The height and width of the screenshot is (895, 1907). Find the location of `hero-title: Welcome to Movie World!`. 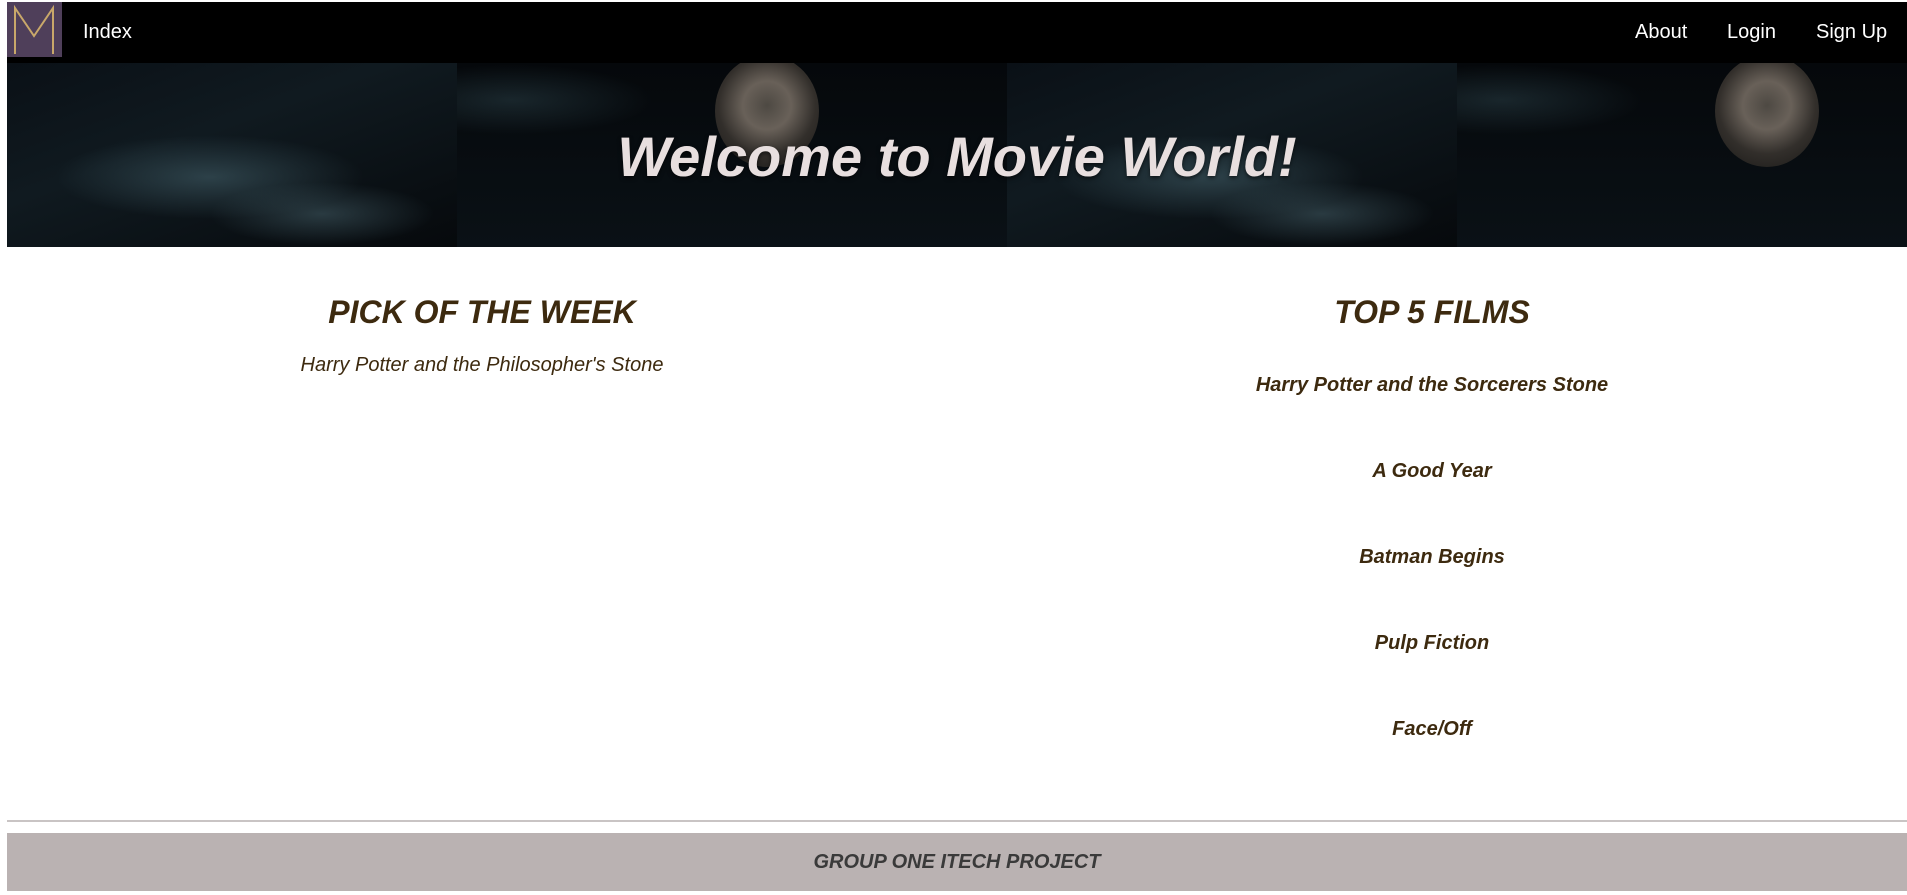

hero-title: Welcome to Movie World! is located at coordinates (957, 156).